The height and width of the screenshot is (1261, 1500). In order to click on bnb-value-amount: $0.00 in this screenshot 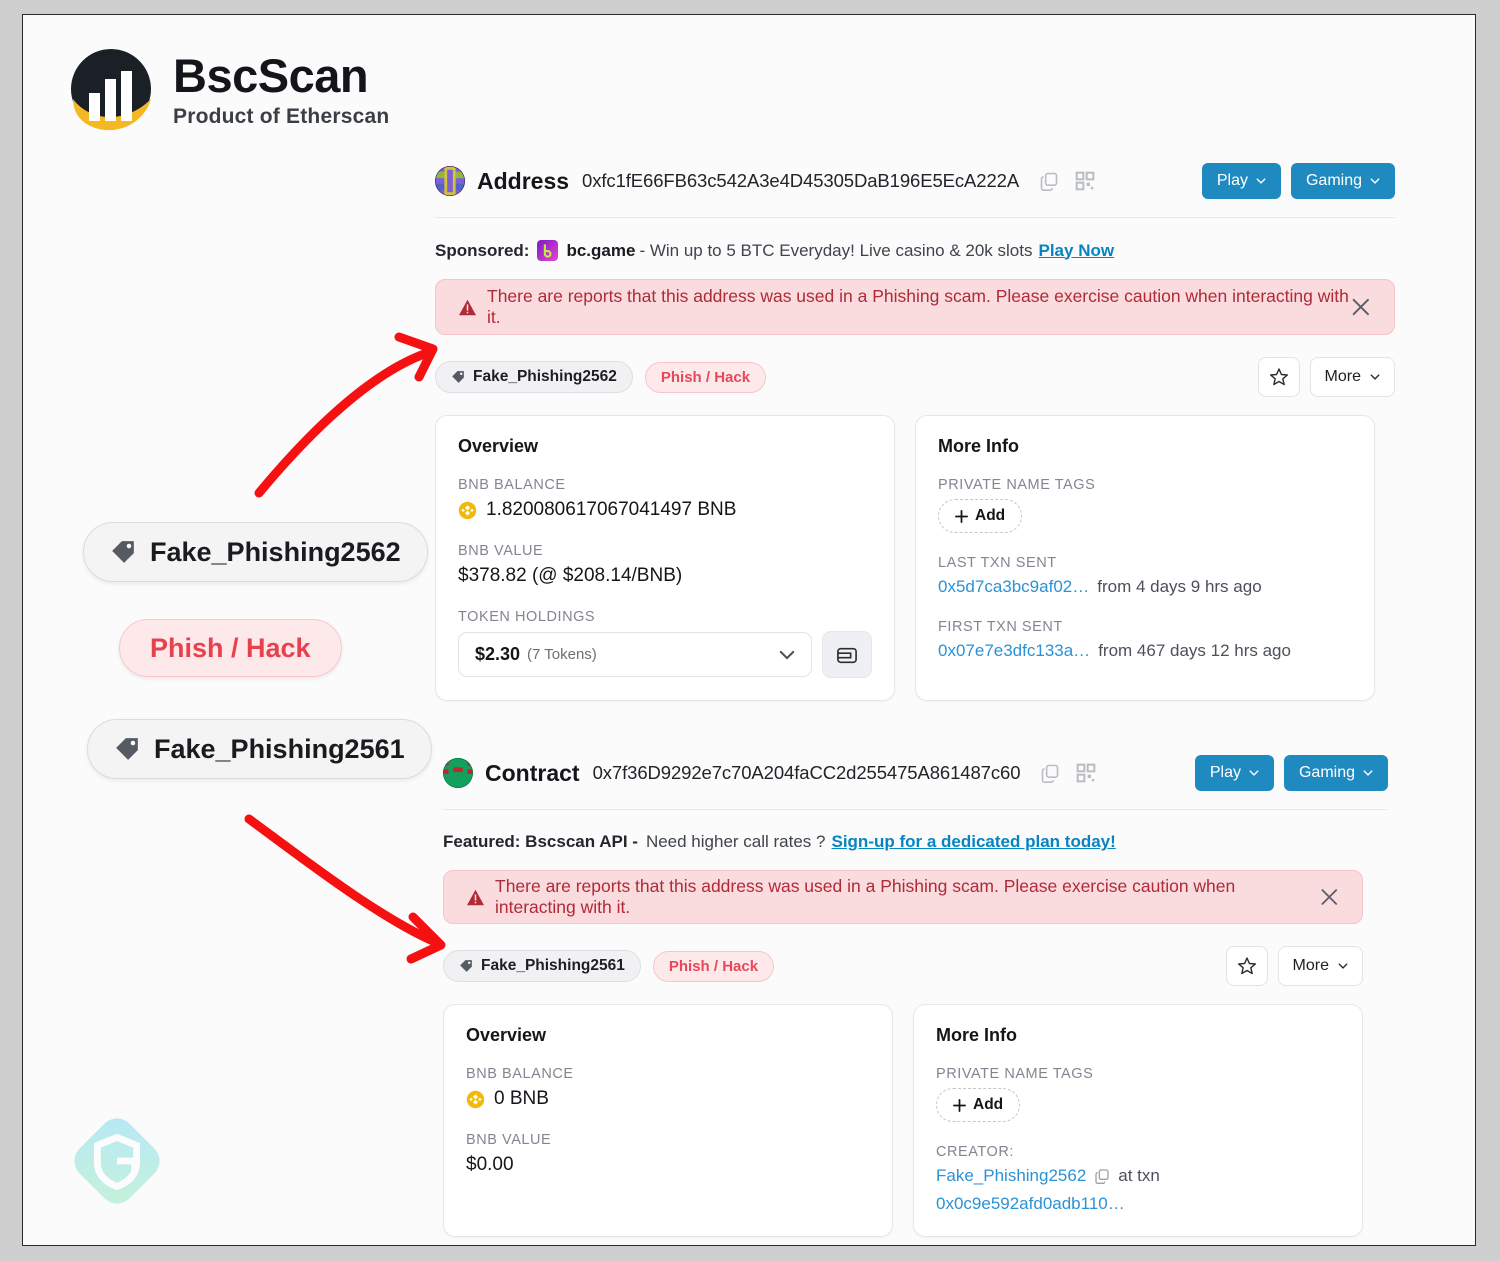, I will do `click(490, 1164)`.